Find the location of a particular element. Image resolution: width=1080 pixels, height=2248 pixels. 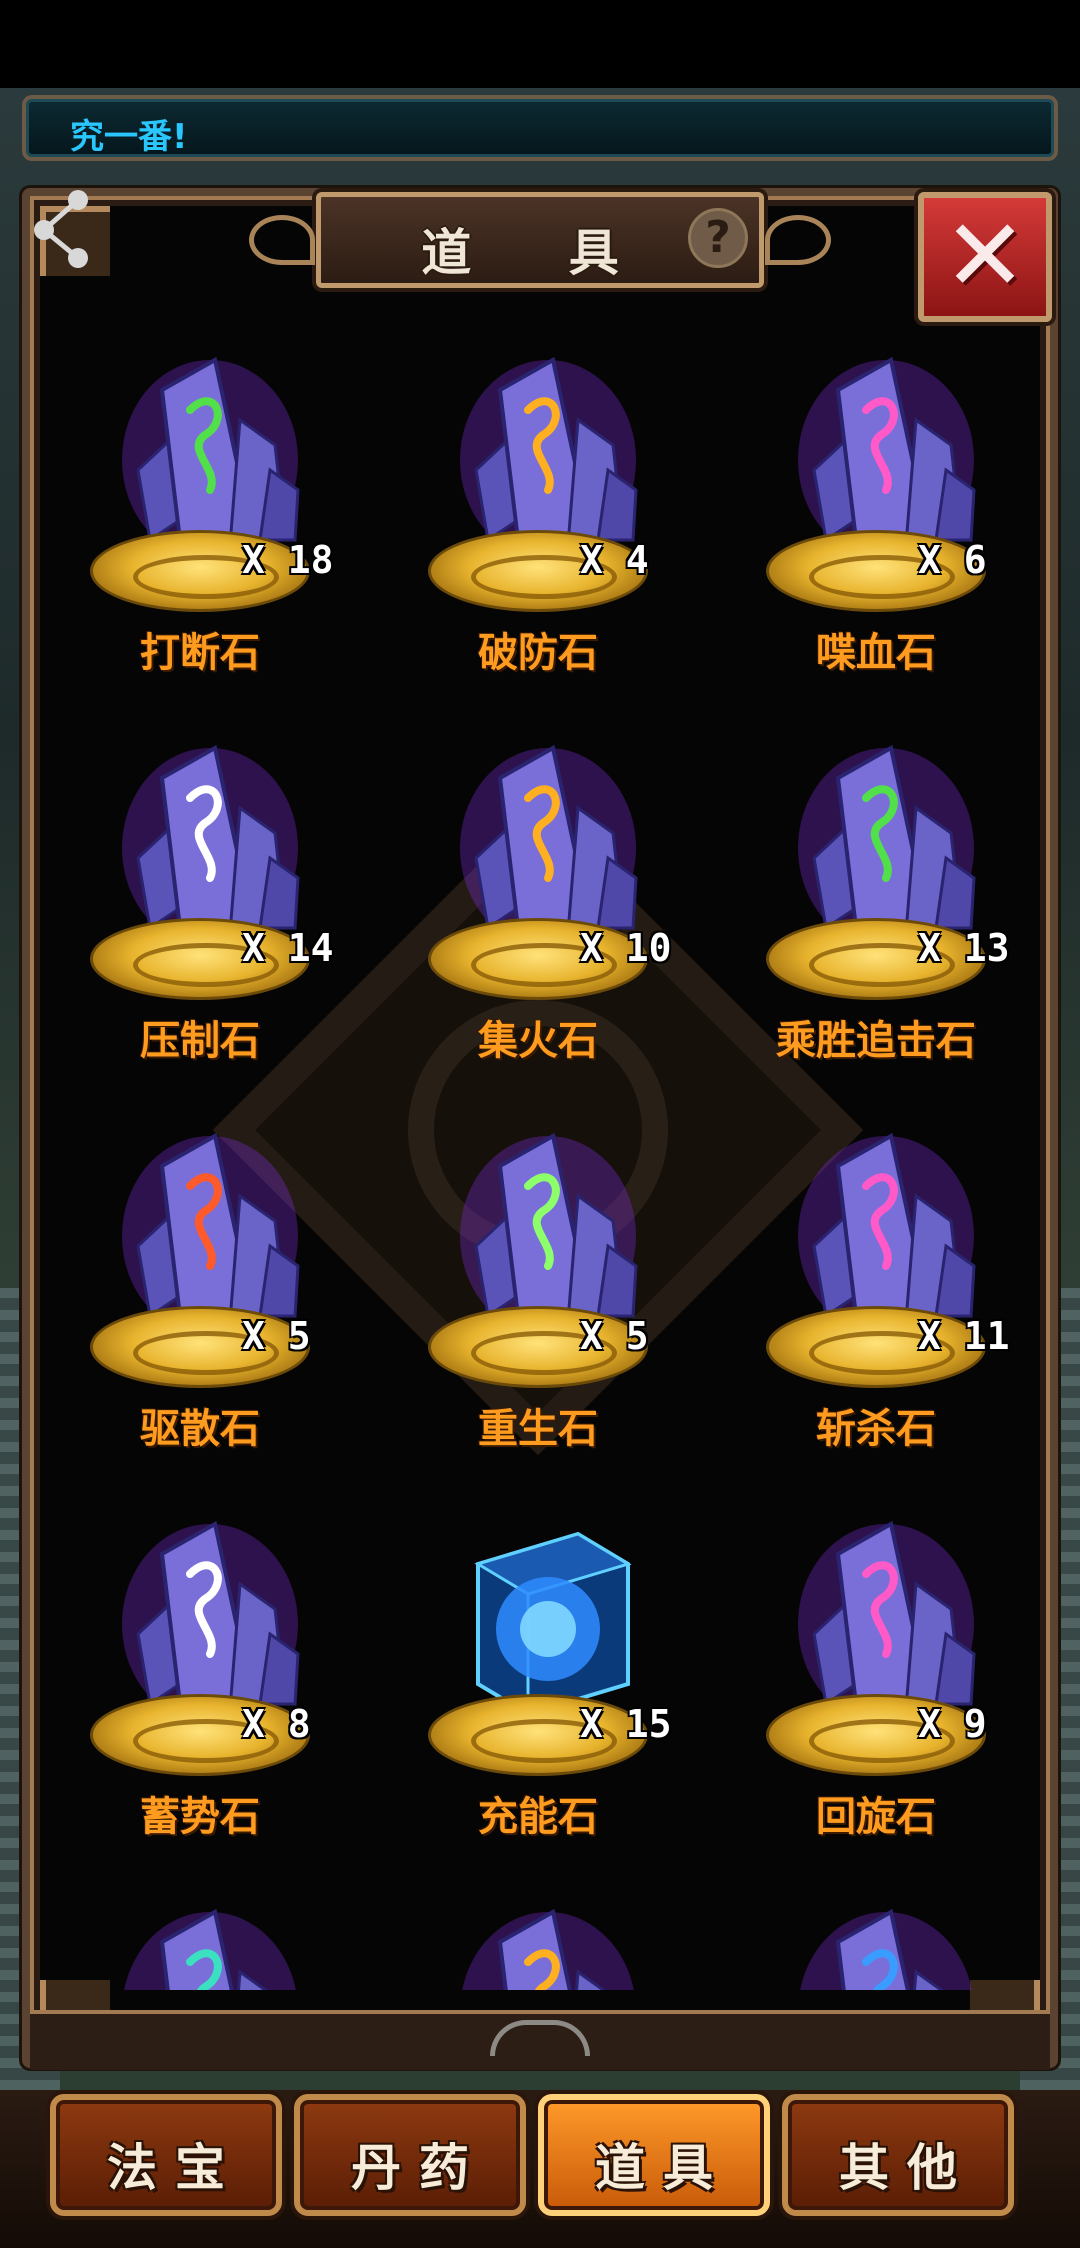

item-slot: X 13 乘胜追击石 is located at coordinates (878, 913).